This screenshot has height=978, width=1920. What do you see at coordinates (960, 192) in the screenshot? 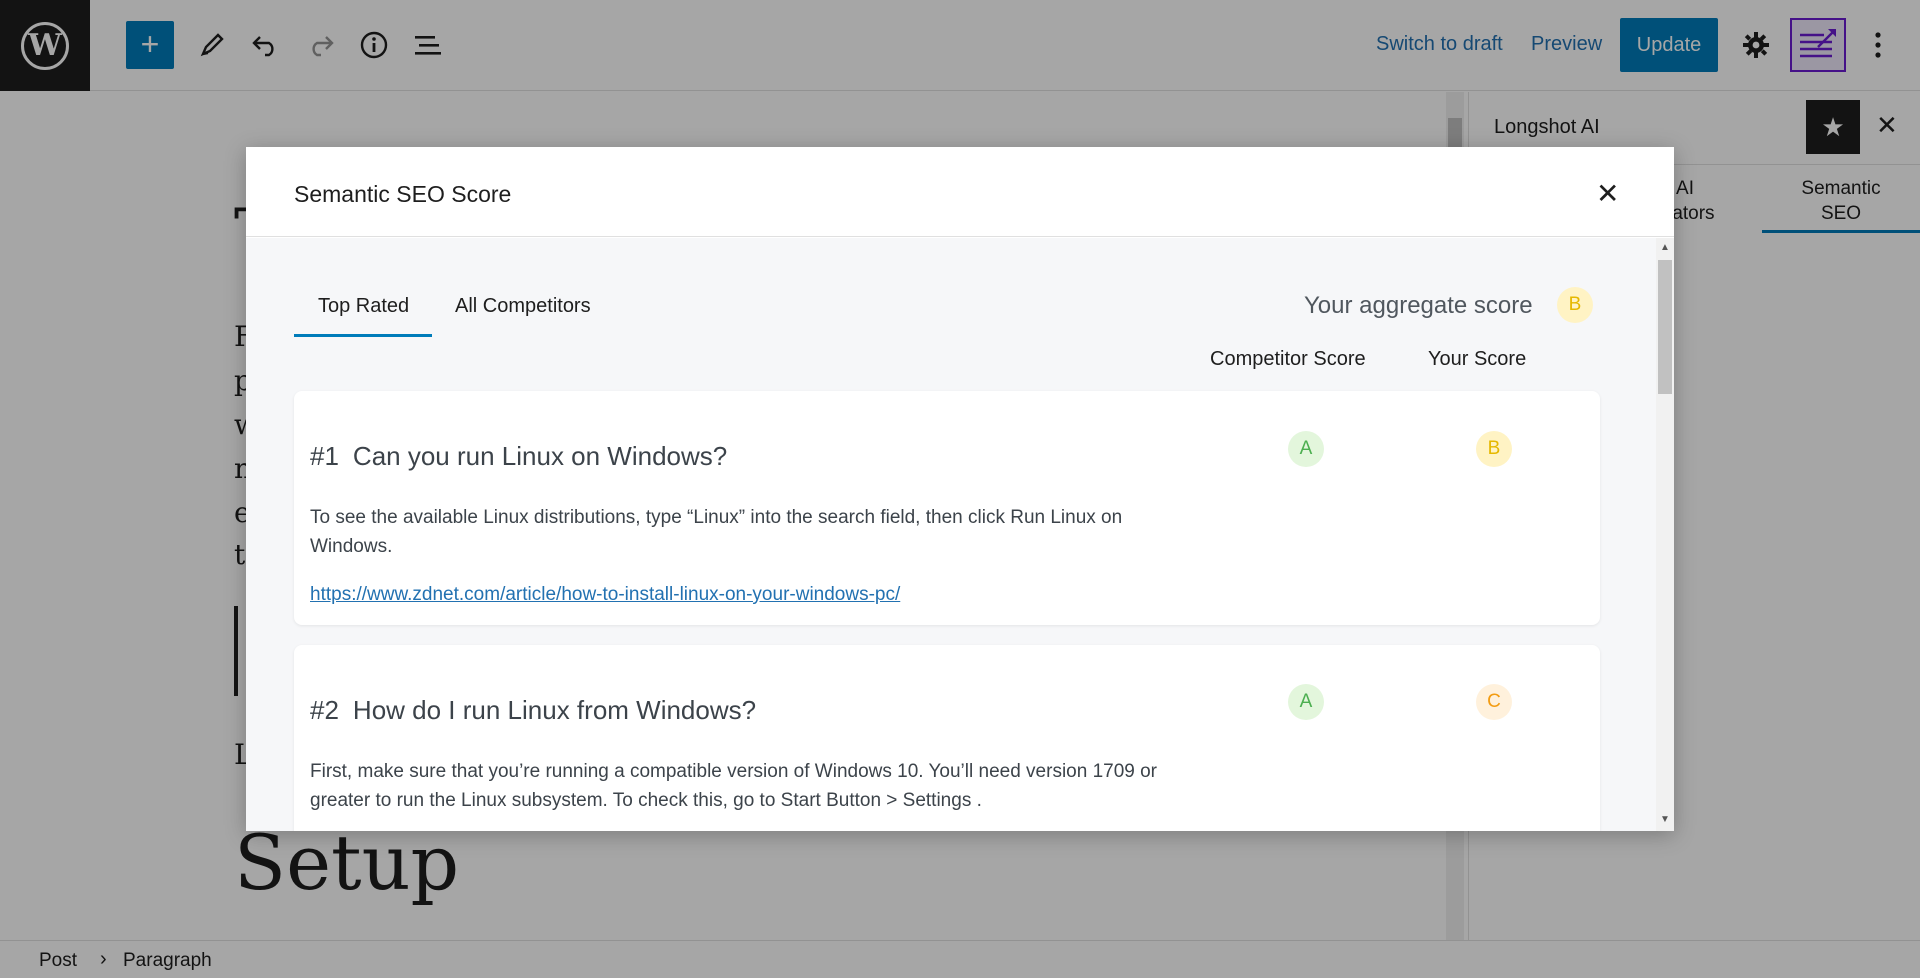
I see `modal-header: Semantic SEO Score ✕` at bounding box center [960, 192].